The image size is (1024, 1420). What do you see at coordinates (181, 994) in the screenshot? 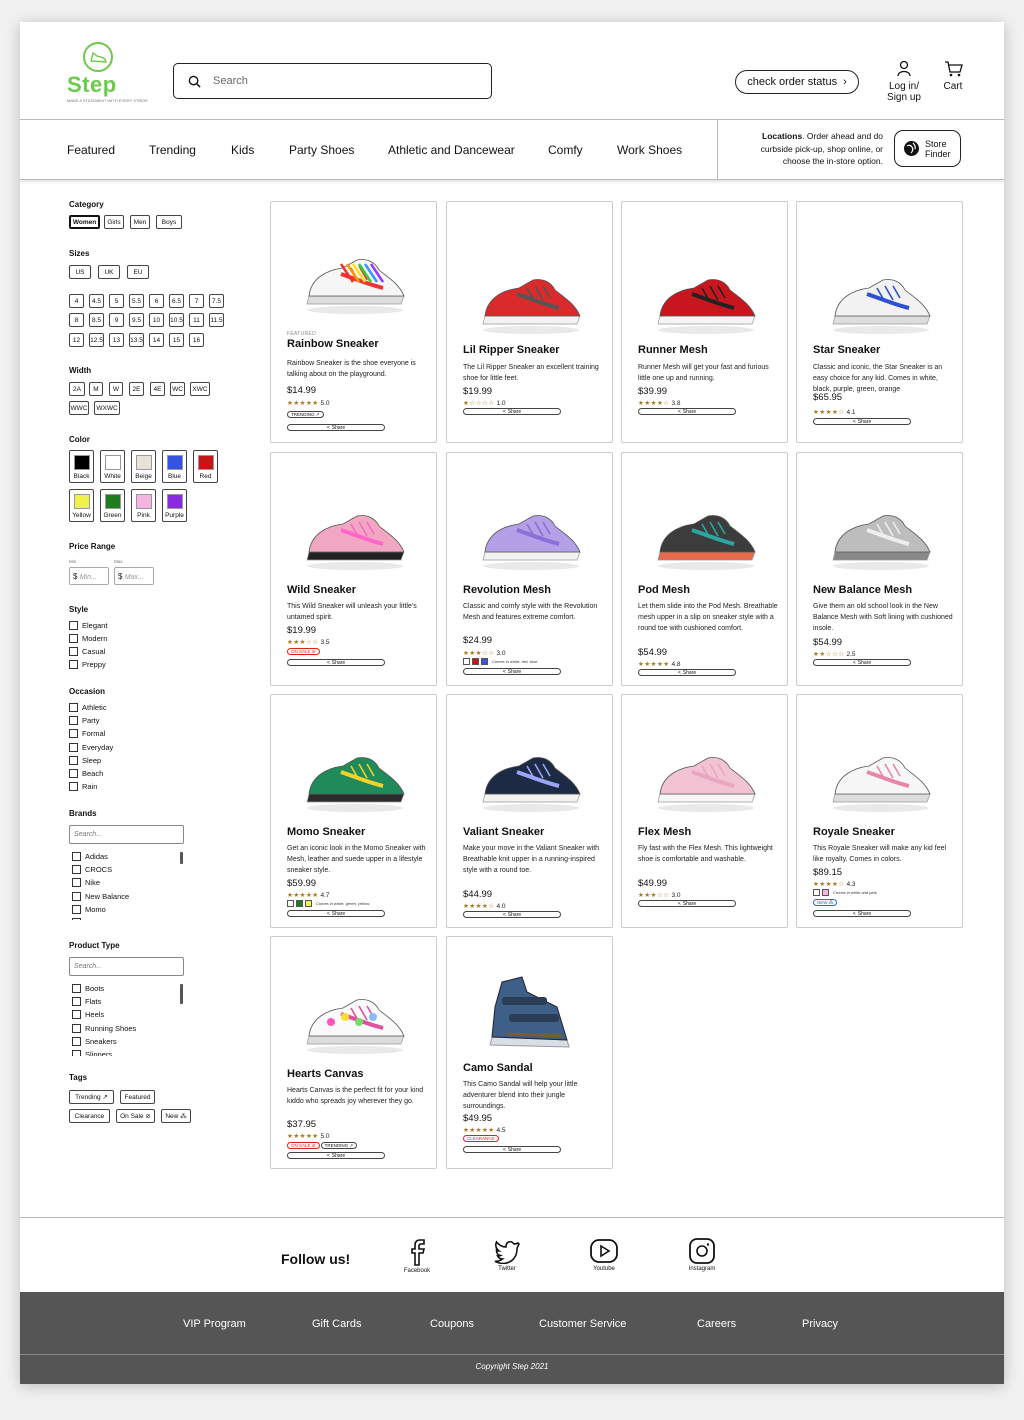
I see `product-type-scrollbar` at bounding box center [181, 994].